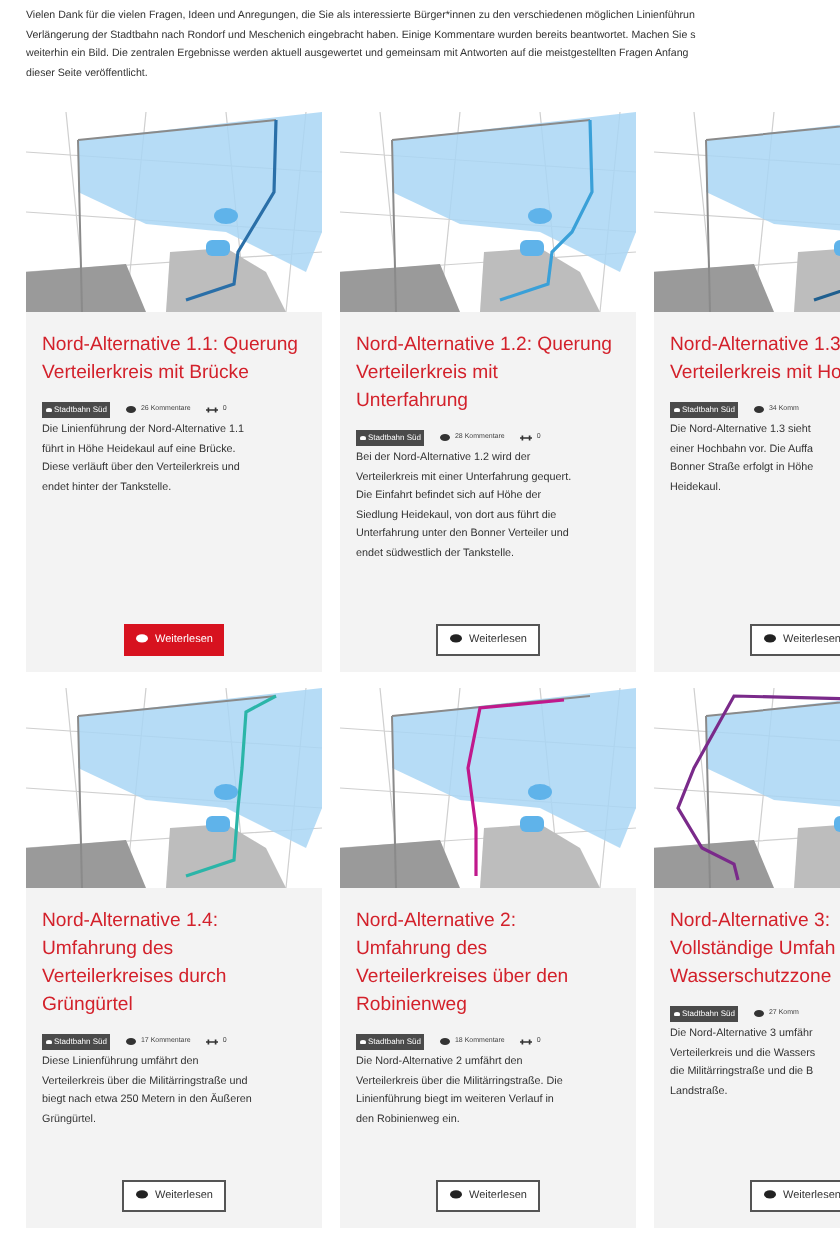 The height and width of the screenshot is (1236, 840). What do you see at coordinates (488, 922) in the screenshot?
I see `card-title: Nord-Alternative 2:` at bounding box center [488, 922].